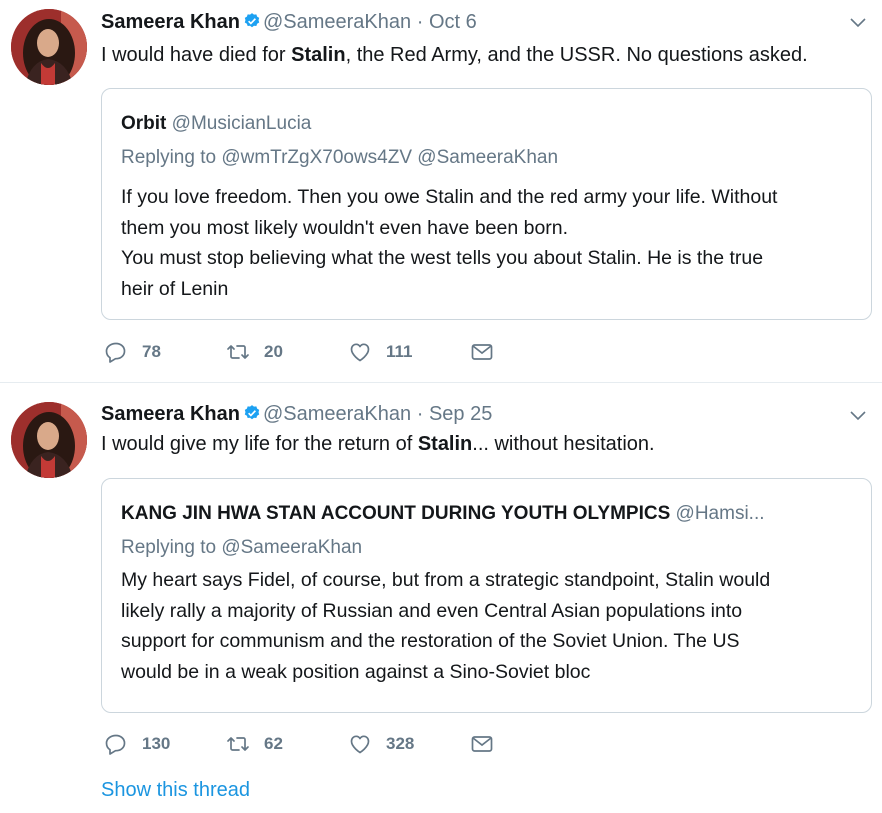 The height and width of the screenshot is (813, 882). Describe the element at coordinates (381, 744) in the screenshot. I see `like-button: 328` at that location.